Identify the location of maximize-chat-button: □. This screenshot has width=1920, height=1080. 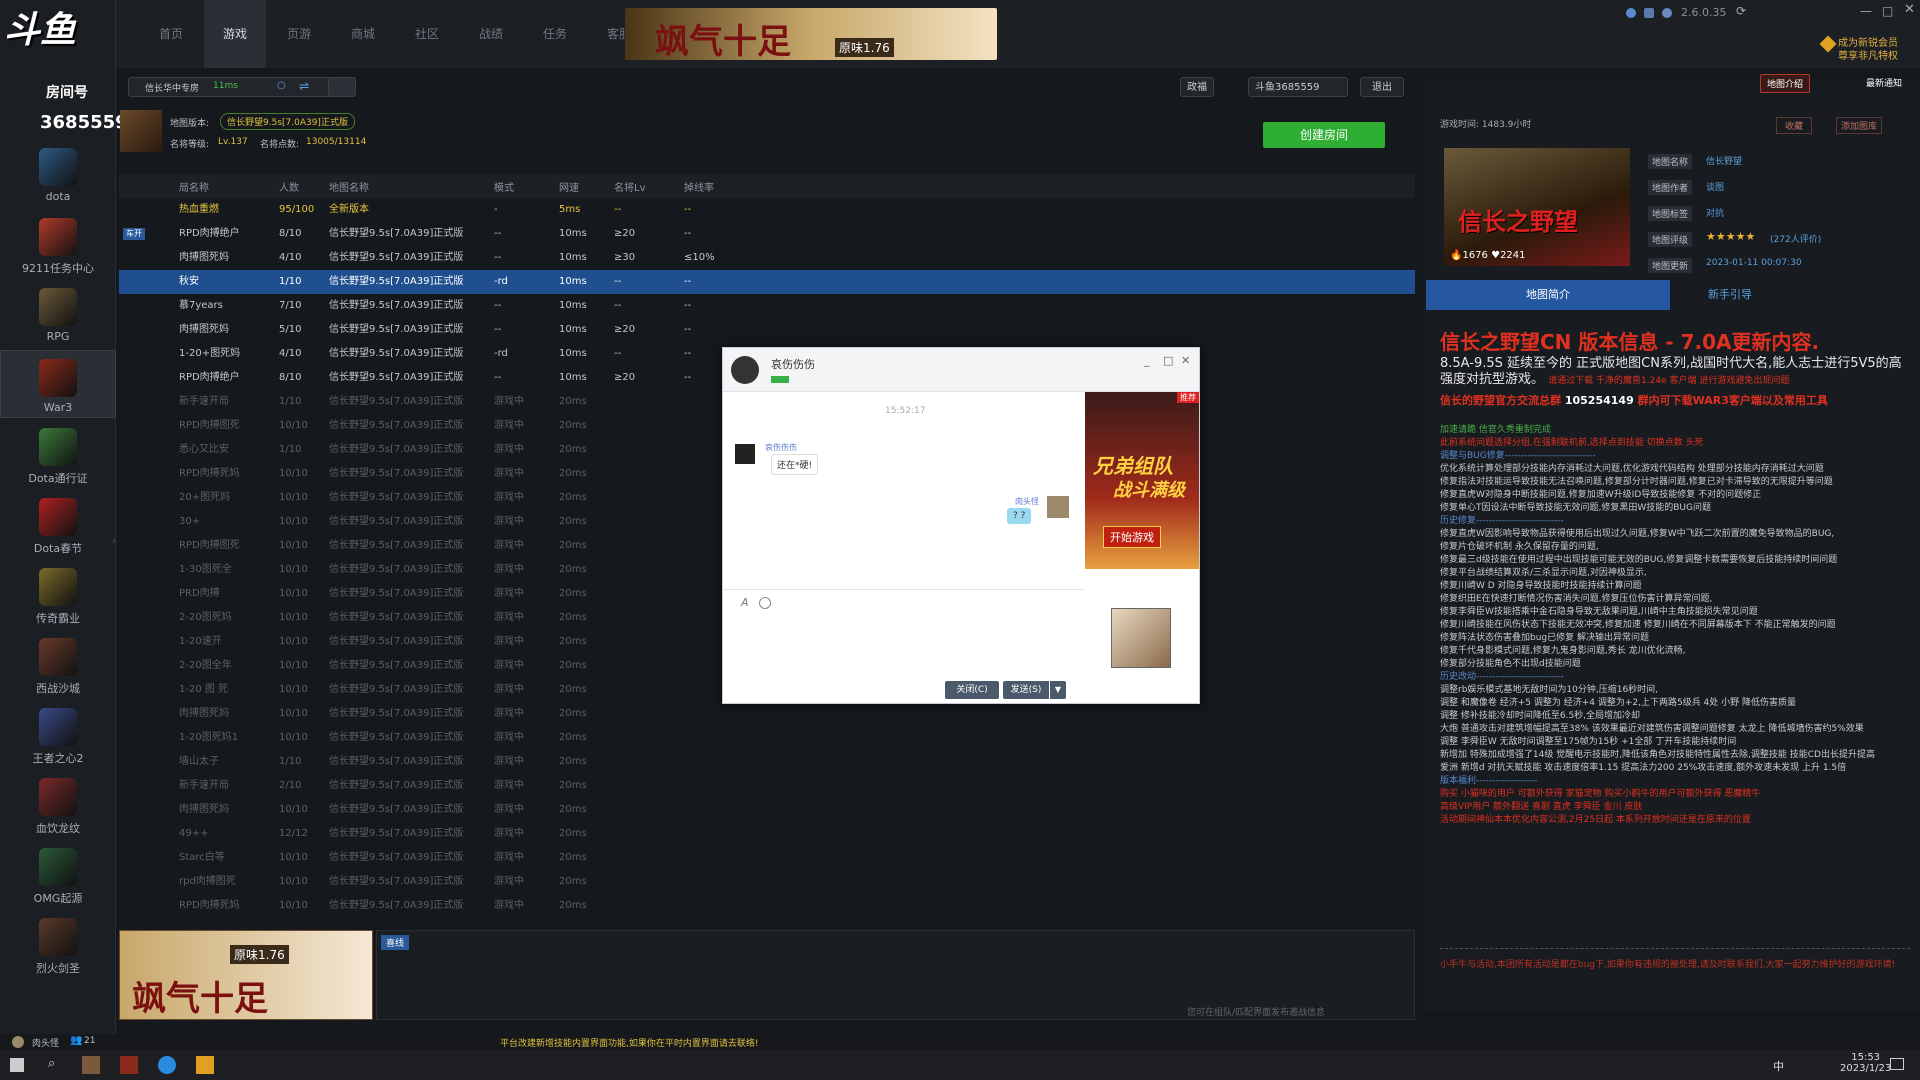
(1168, 360).